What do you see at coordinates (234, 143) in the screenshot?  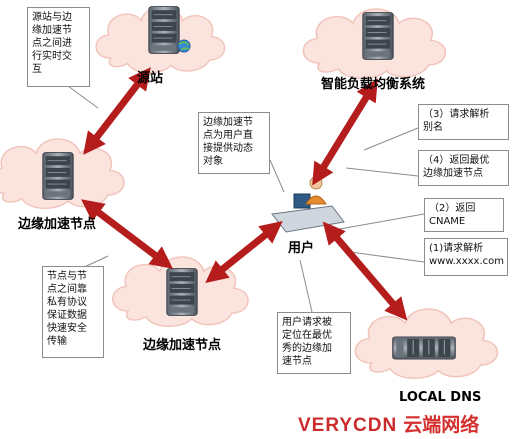 I see `note-edge-serves-user: 边缘加速节 点为用户直 接提供动态 对象` at bounding box center [234, 143].